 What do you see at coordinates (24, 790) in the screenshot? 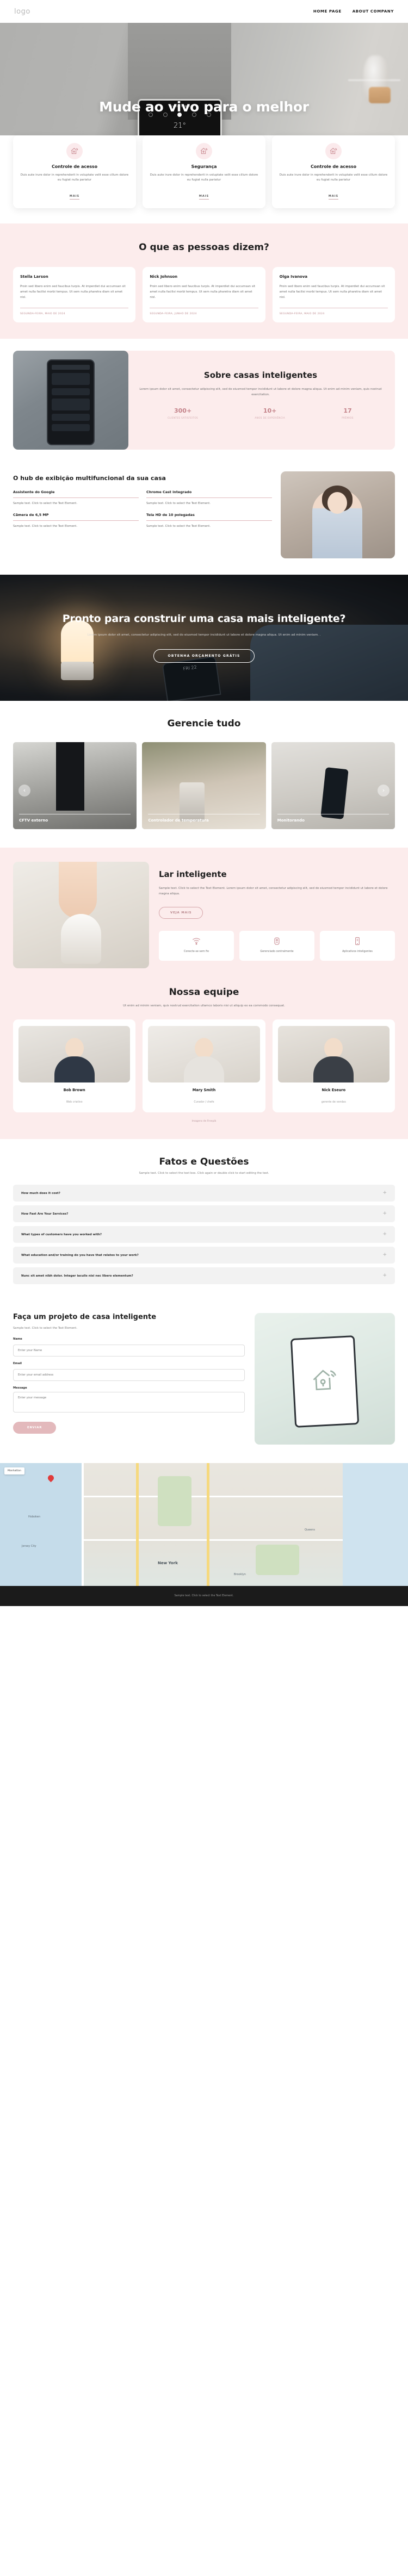
I see `chevron-left-icon: ‹` at bounding box center [24, 790].